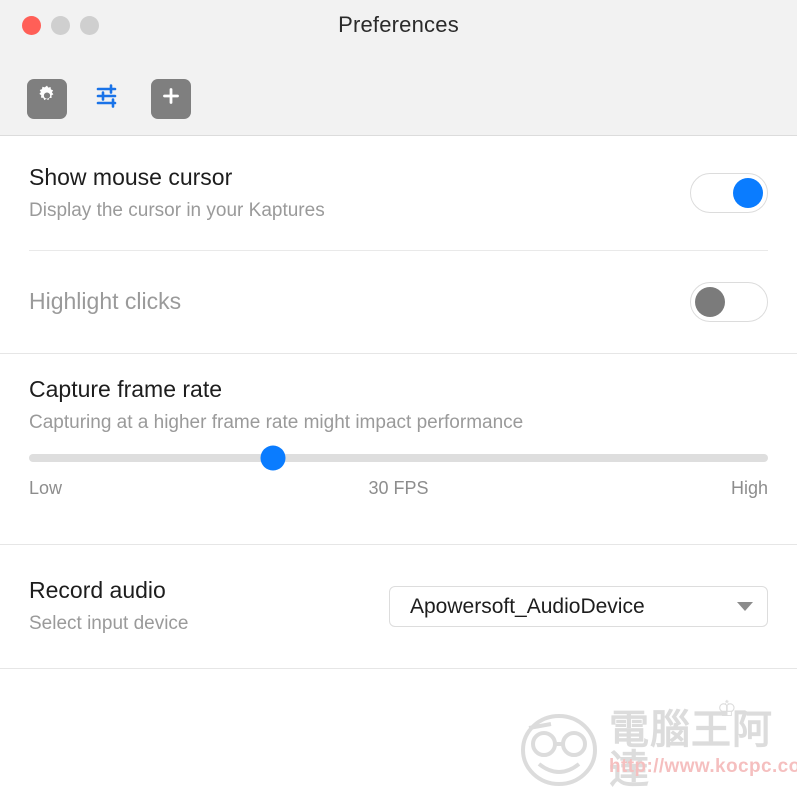 The height and width of the screenshot is (802, 797). Describe the element at coordinates (97, 590) in the screenshot. I see `record-audio-title: Record audio` at that location.